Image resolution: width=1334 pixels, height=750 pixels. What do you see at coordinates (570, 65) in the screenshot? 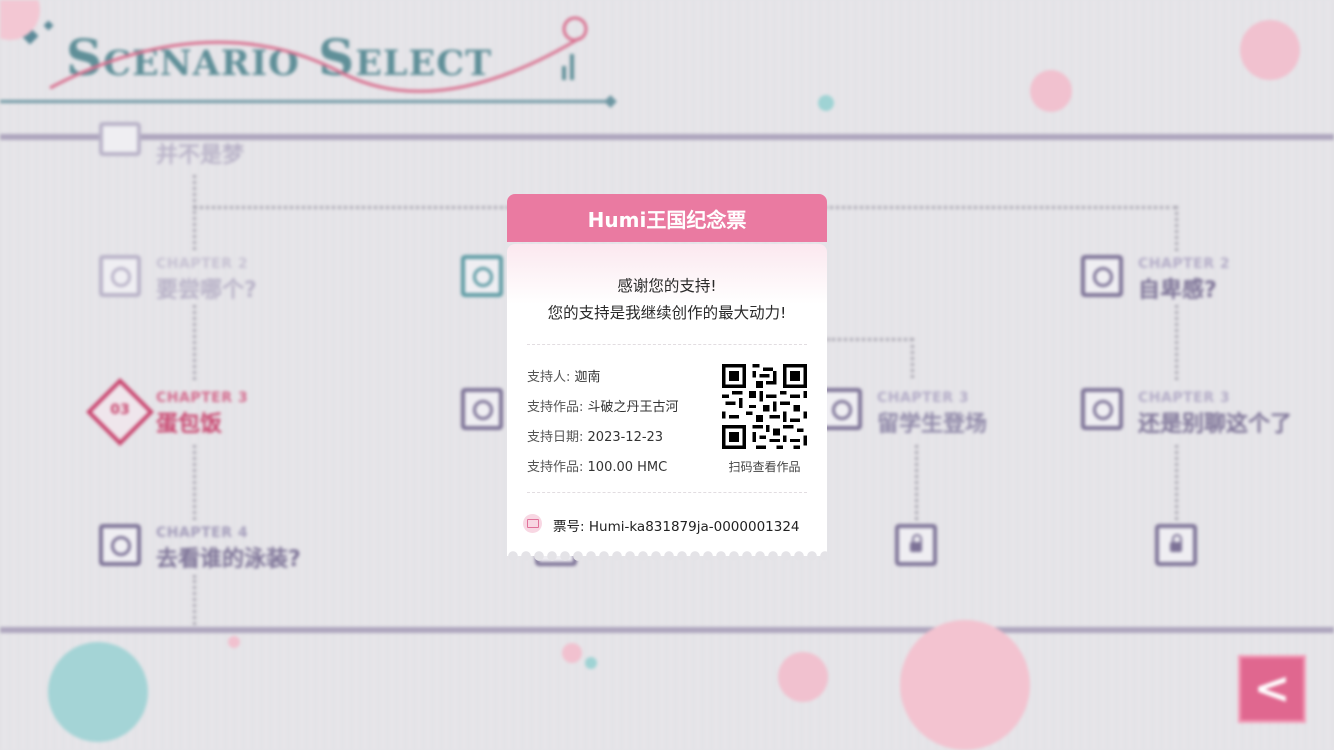
I see `bar-chart-icon` at bounding box center [570, 65].